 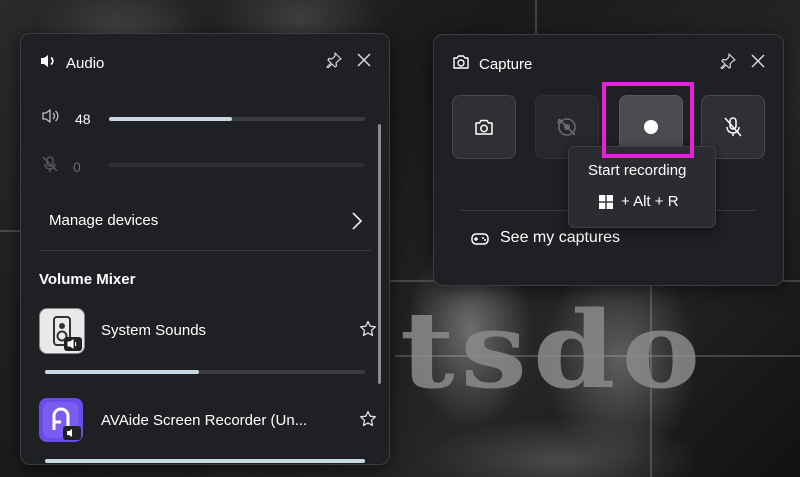 What do you see at coordinates (560, 237) in the screenshot?
I see `see-my-captures-label: See my captures` at bounding box center [560, 237].